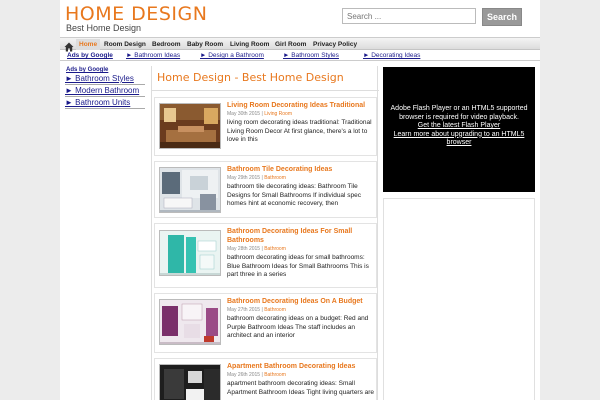  I want to click on ad-link-decorating-ideas: ► Decorating Ideas, so click(391, 56).